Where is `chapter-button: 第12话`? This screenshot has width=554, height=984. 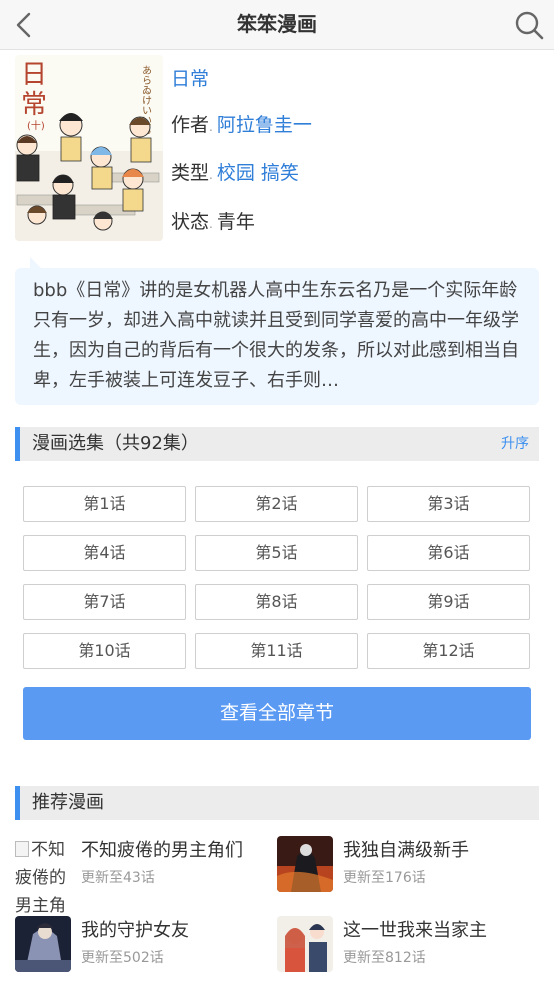 chapter-button: 第12话 is located at coordinates (448, 651).